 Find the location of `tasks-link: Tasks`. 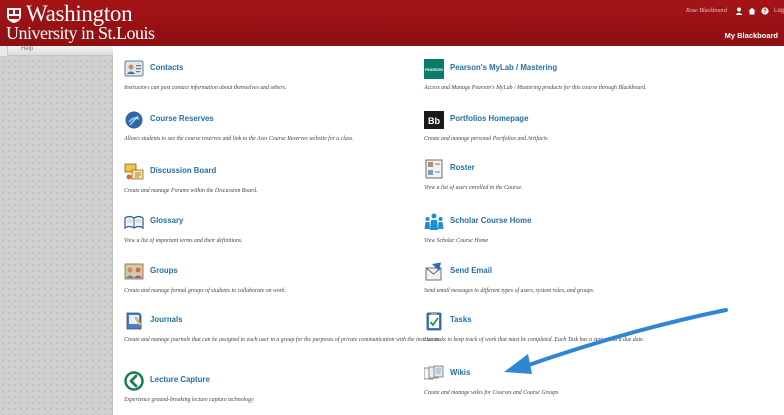

tasks-link: Tasks is located at coordinates (461, 319).